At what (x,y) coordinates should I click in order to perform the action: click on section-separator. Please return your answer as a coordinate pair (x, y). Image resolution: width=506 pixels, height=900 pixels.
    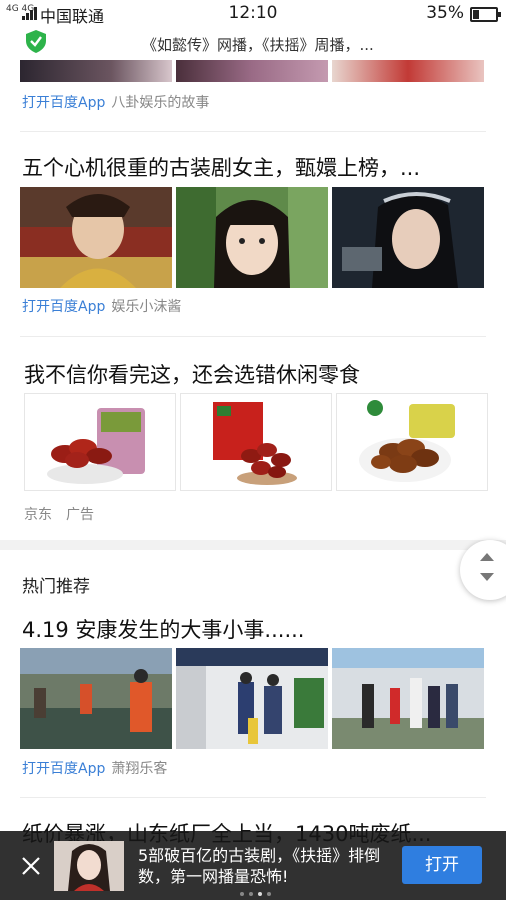
    Looking at the image, I should click on (253, 545).